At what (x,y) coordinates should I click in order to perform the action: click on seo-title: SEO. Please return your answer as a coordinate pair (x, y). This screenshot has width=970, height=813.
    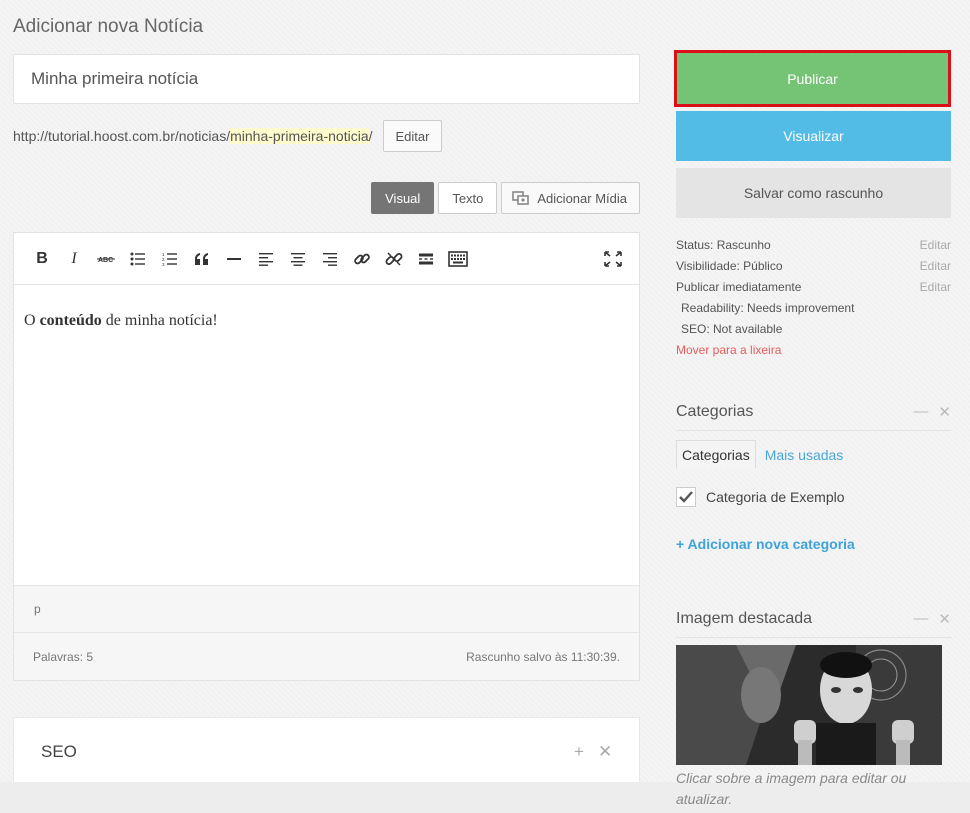
    Looking at the image, I should click on (59, 751).